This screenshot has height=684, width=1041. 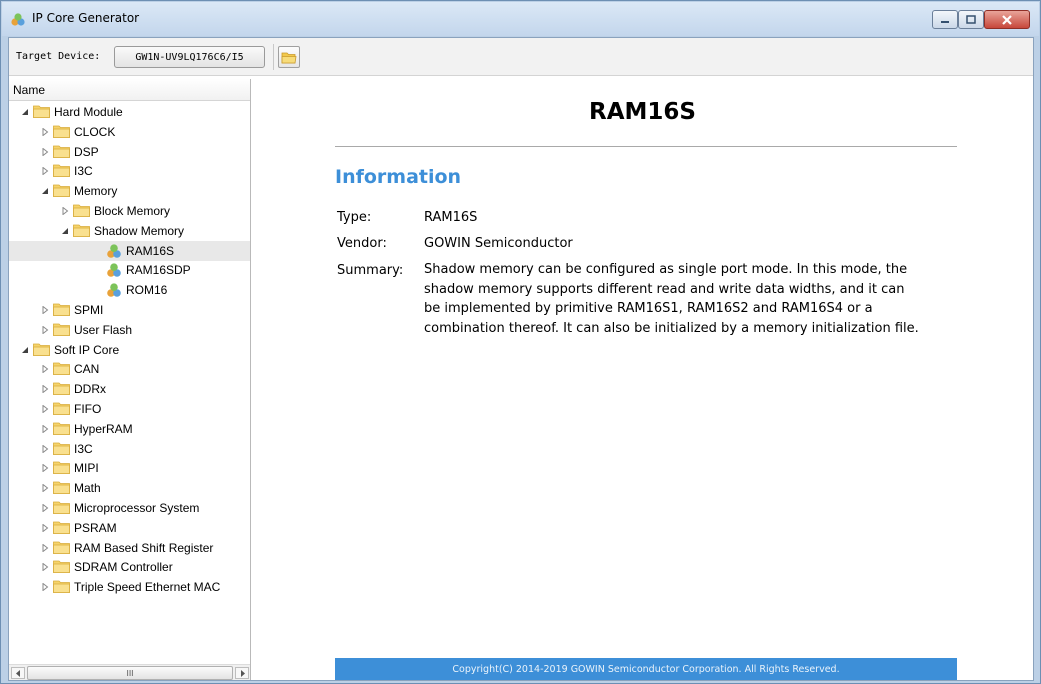 I want to click on tree-item-user-flash: User Flash, so click(x=129, y=330).